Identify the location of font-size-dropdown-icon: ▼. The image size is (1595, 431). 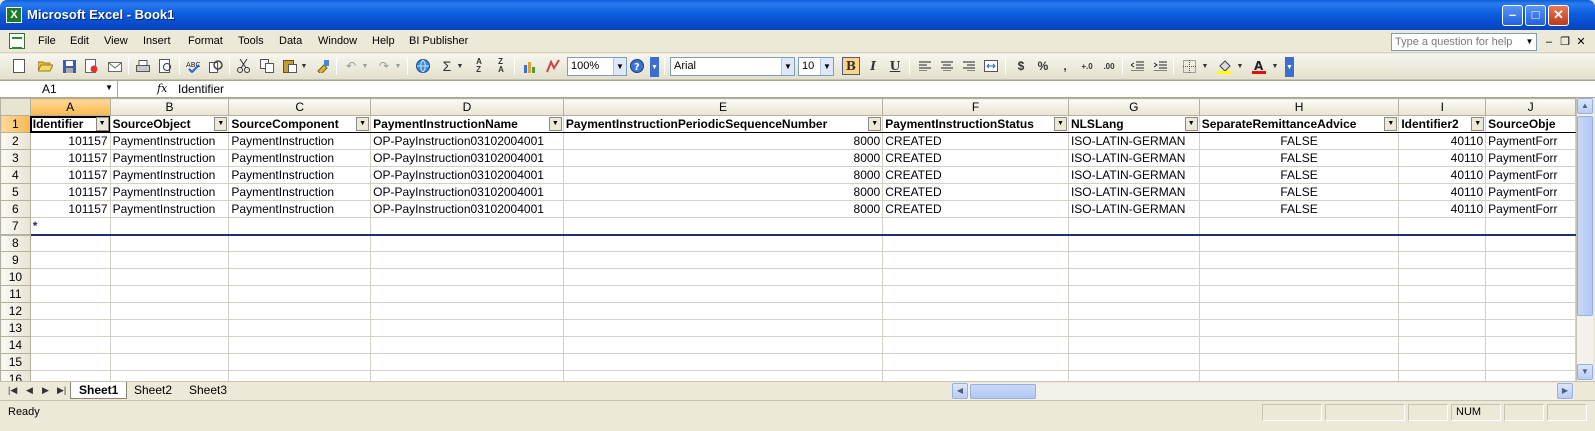
(826, 66).